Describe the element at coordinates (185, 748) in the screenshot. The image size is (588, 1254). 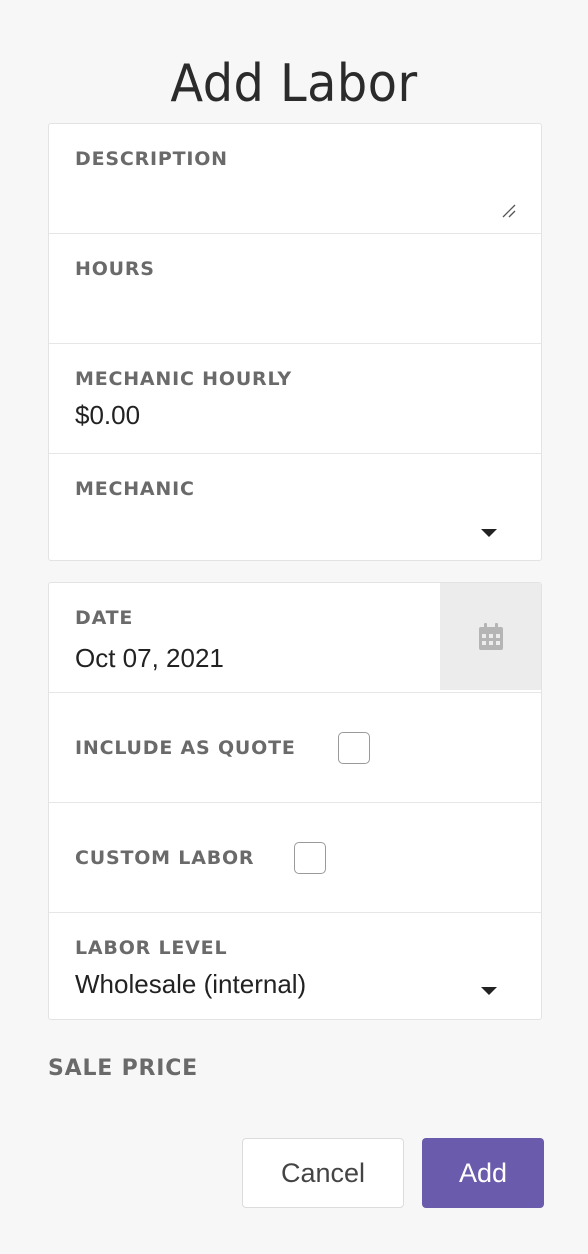
I see `include-as-quote-label: INCLUDE AS QUOTE` at that location.